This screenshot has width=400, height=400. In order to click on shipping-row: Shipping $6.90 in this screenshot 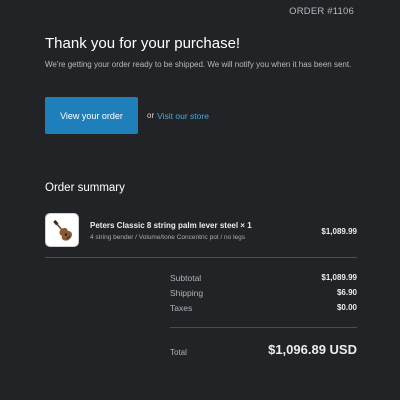, I will do `click(263, 295)`.